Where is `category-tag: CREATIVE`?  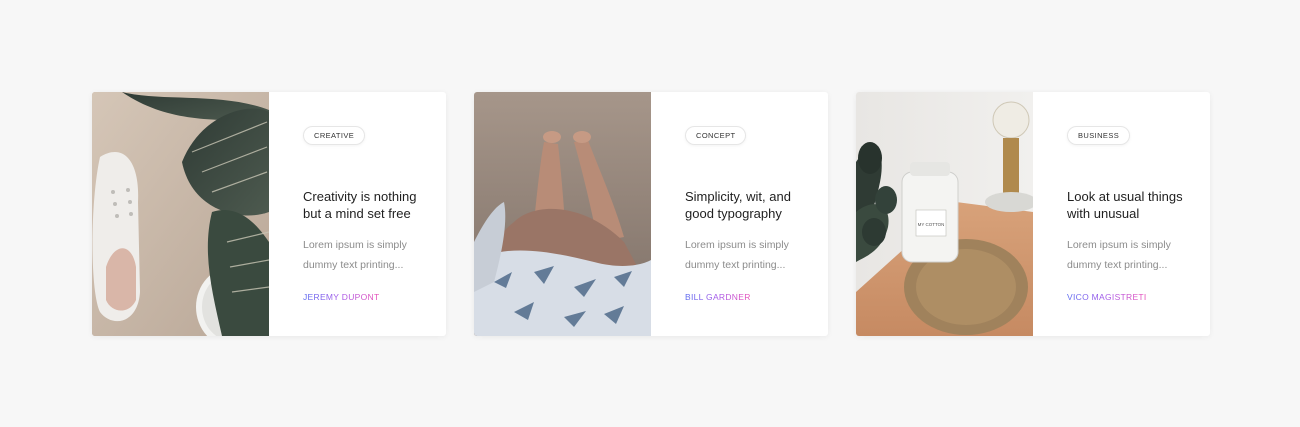 category-tag: CREATIVE is located at coordinates (334, 135).